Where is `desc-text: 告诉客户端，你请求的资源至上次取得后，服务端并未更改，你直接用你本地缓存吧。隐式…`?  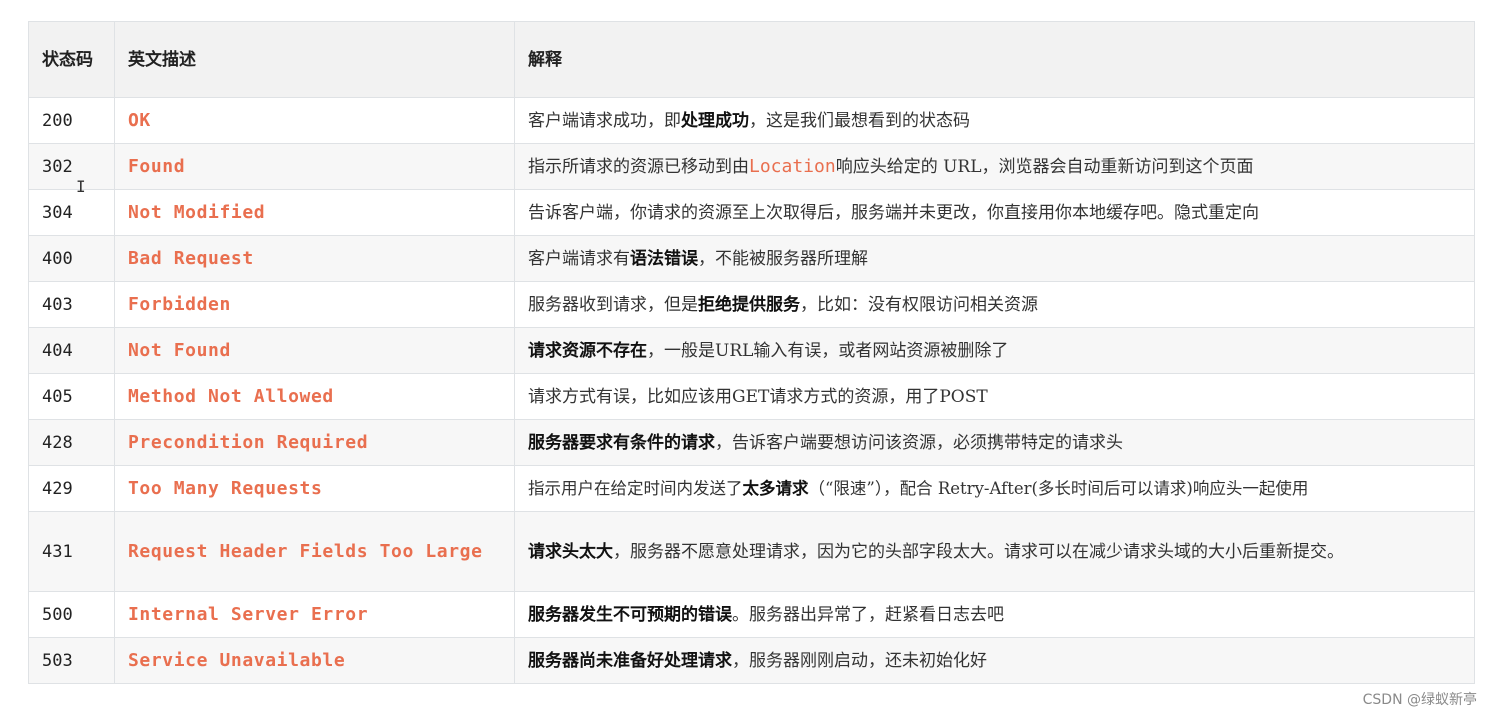 desc-text: 告诉客户端，你请求的资源至上次取得后，服务端并未更改，你直接用你本地缓存吧。隐式… is located at coordinates (893, 212).